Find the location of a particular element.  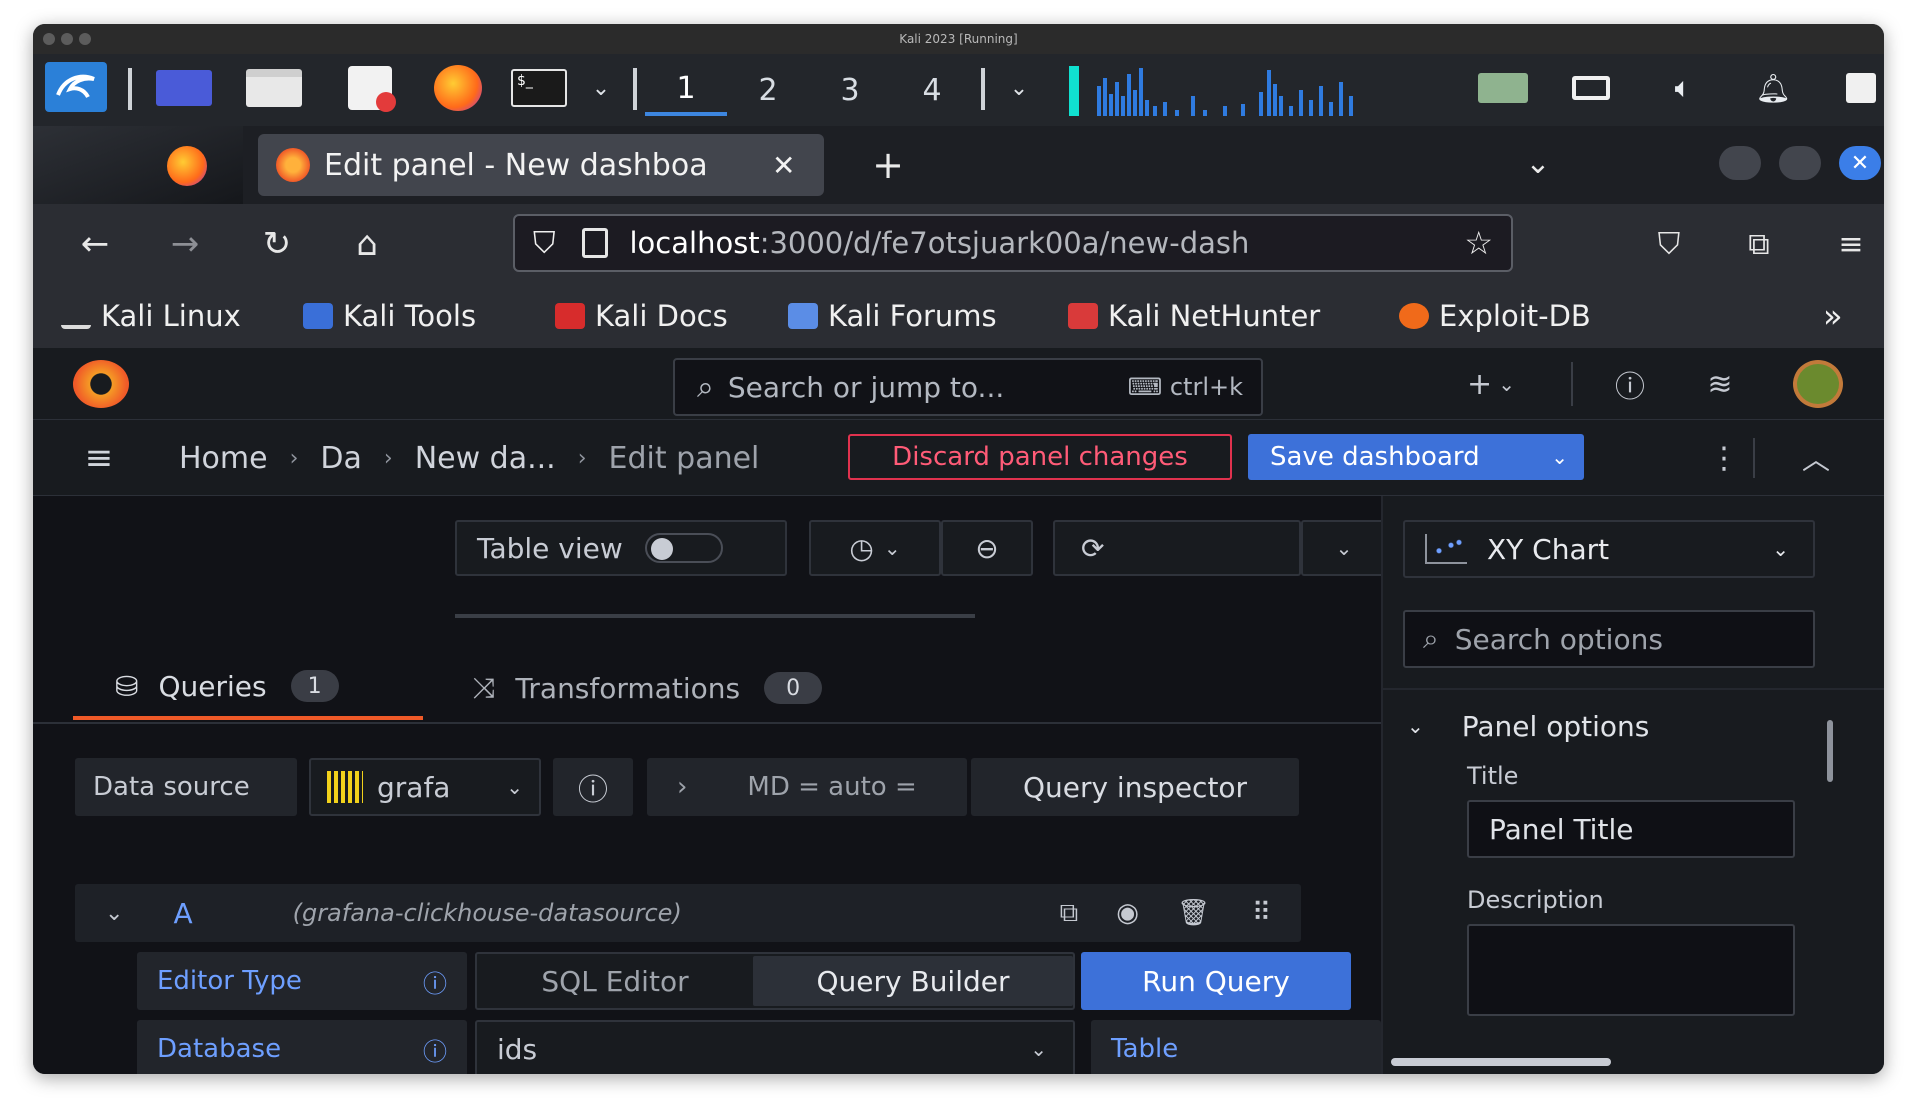

sql-editor-option: SQL Editor is located at coordinates (615, 981).